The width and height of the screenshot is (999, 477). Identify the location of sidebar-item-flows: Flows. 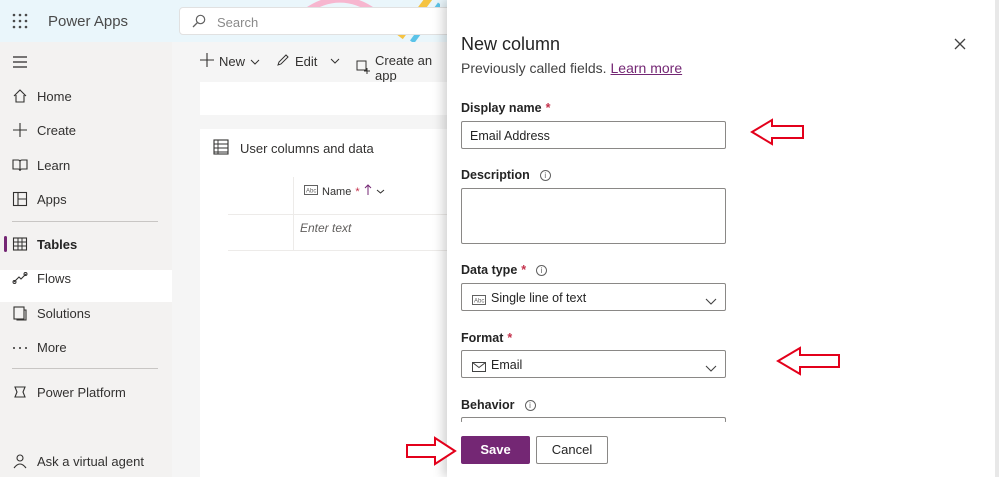
(86, 278).